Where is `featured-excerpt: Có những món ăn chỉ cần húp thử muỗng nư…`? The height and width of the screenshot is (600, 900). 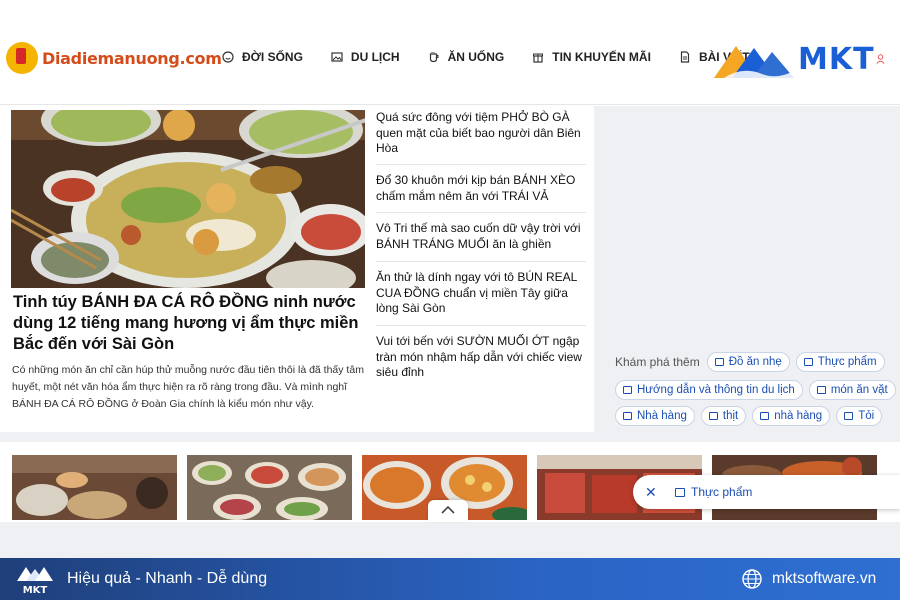
featured-excerpt: Có những món ăn chỉ cần húp thử muỗng nư… is located at coordinates (188, 387).